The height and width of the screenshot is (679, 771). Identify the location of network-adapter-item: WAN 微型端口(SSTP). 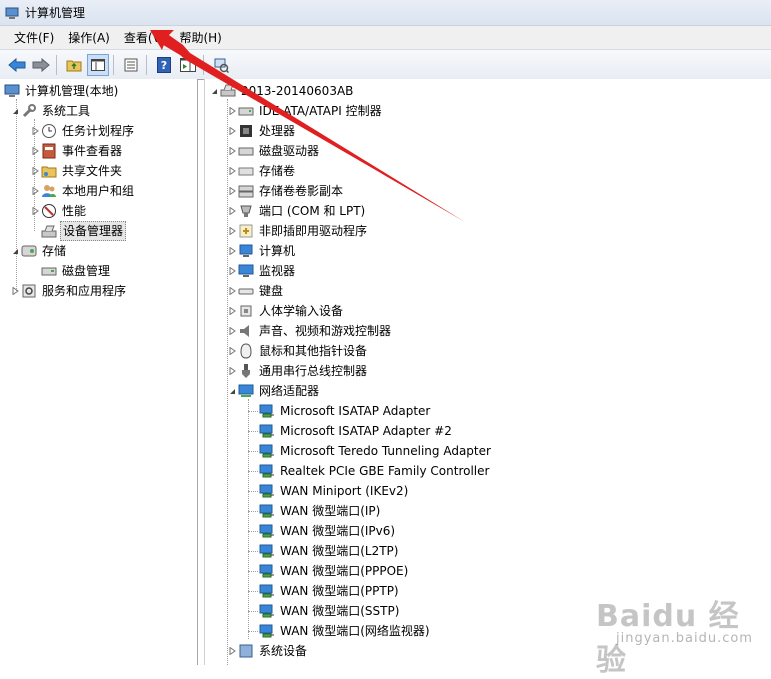
(330, 611).